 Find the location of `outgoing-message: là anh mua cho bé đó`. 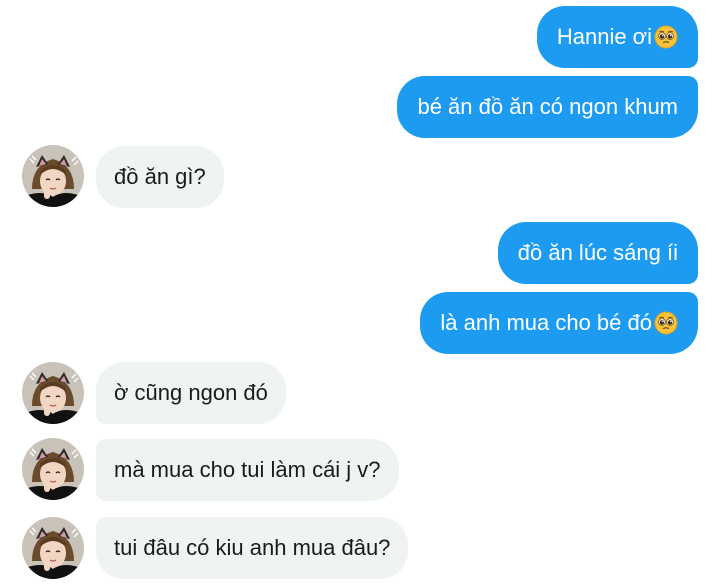

outgoing-message: là anh mua cho bé đó is located at coordinates (559, 323).